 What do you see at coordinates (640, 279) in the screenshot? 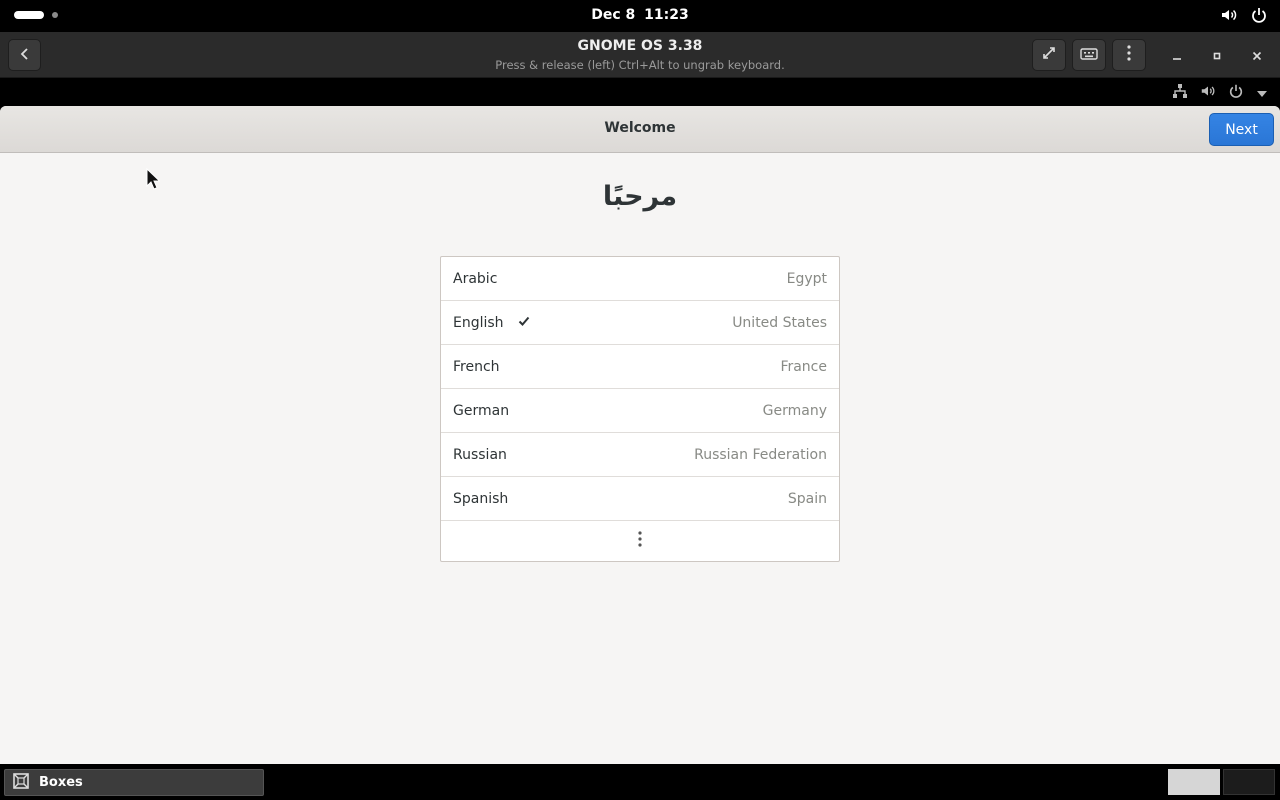
I see `language-row-arabic: Arabic Egypt` at bounding box center [640, 279].